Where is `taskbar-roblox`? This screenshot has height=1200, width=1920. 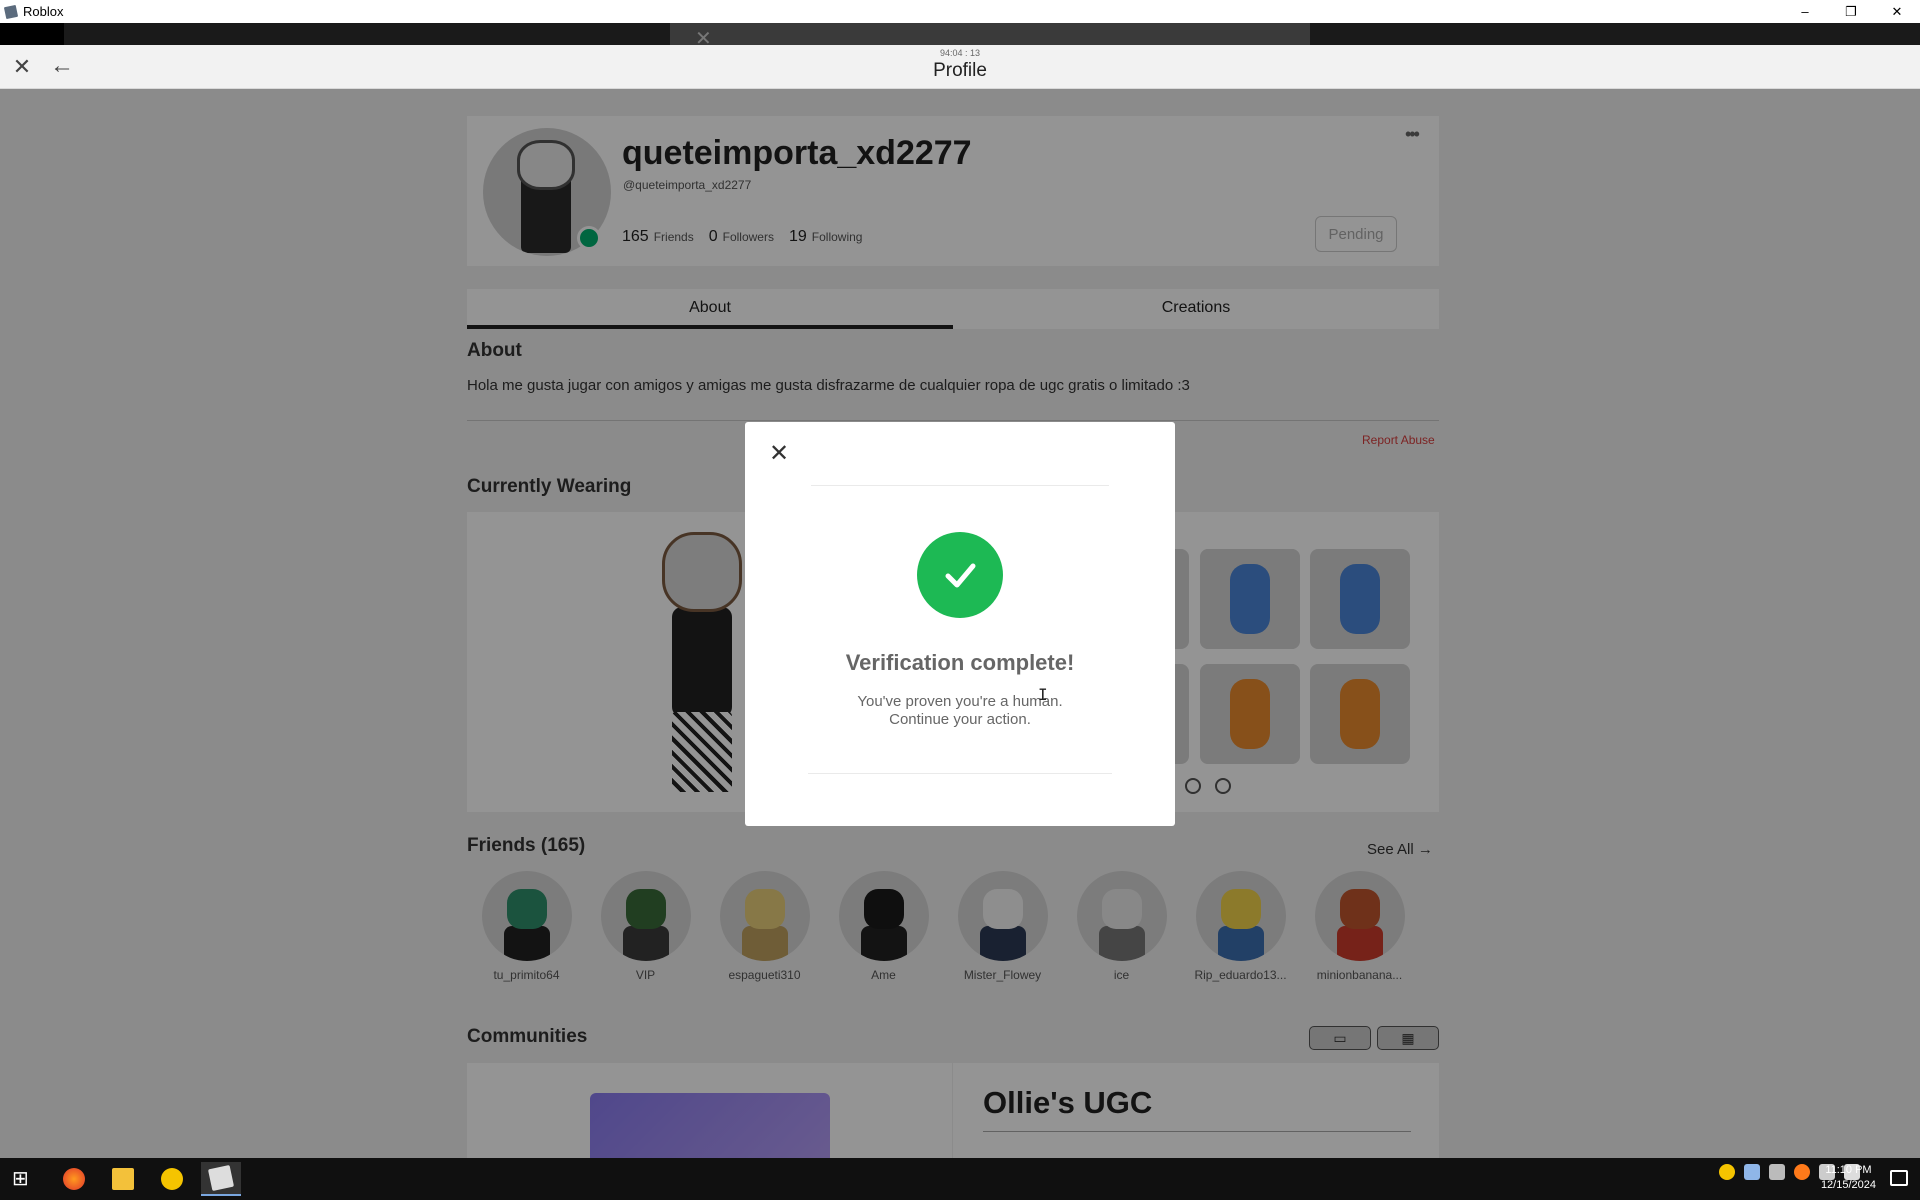
taskbar-roblox is located at coordinates (221, 1179).